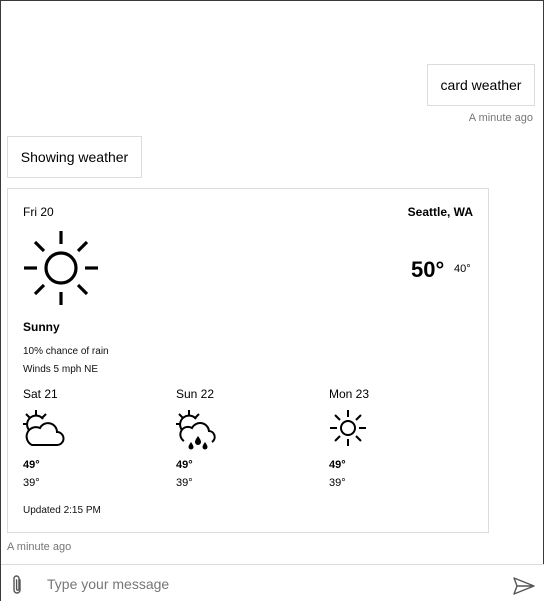  I want to click on forecast-day-label: Mon 23, so click(349, 394).